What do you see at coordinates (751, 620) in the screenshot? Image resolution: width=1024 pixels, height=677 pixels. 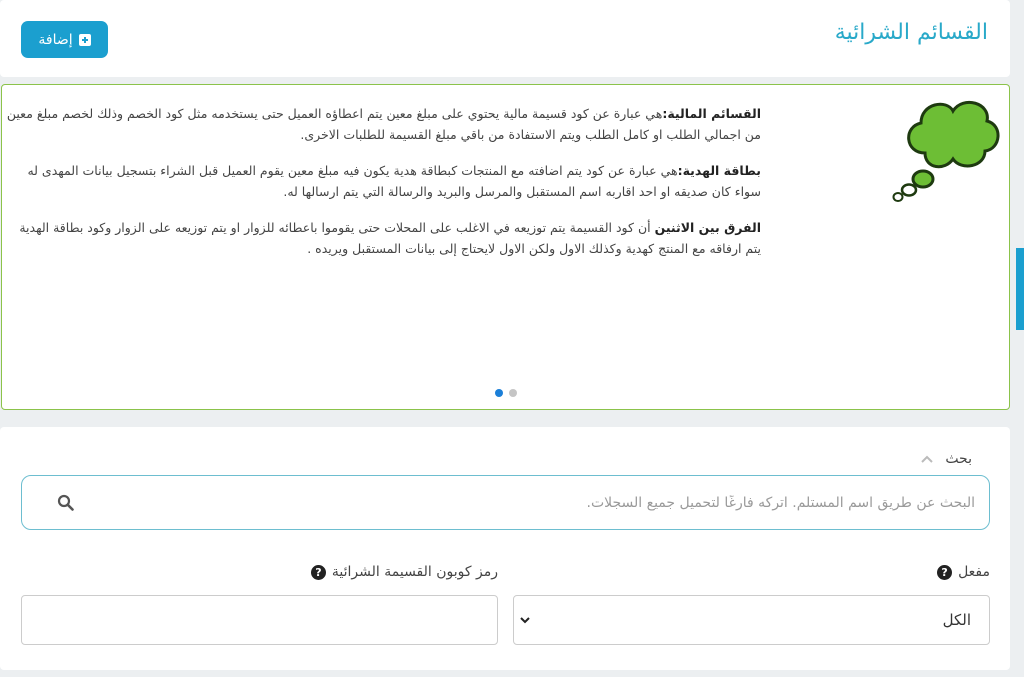 I see `active-select: الكل` at bounding box center [751, 620].